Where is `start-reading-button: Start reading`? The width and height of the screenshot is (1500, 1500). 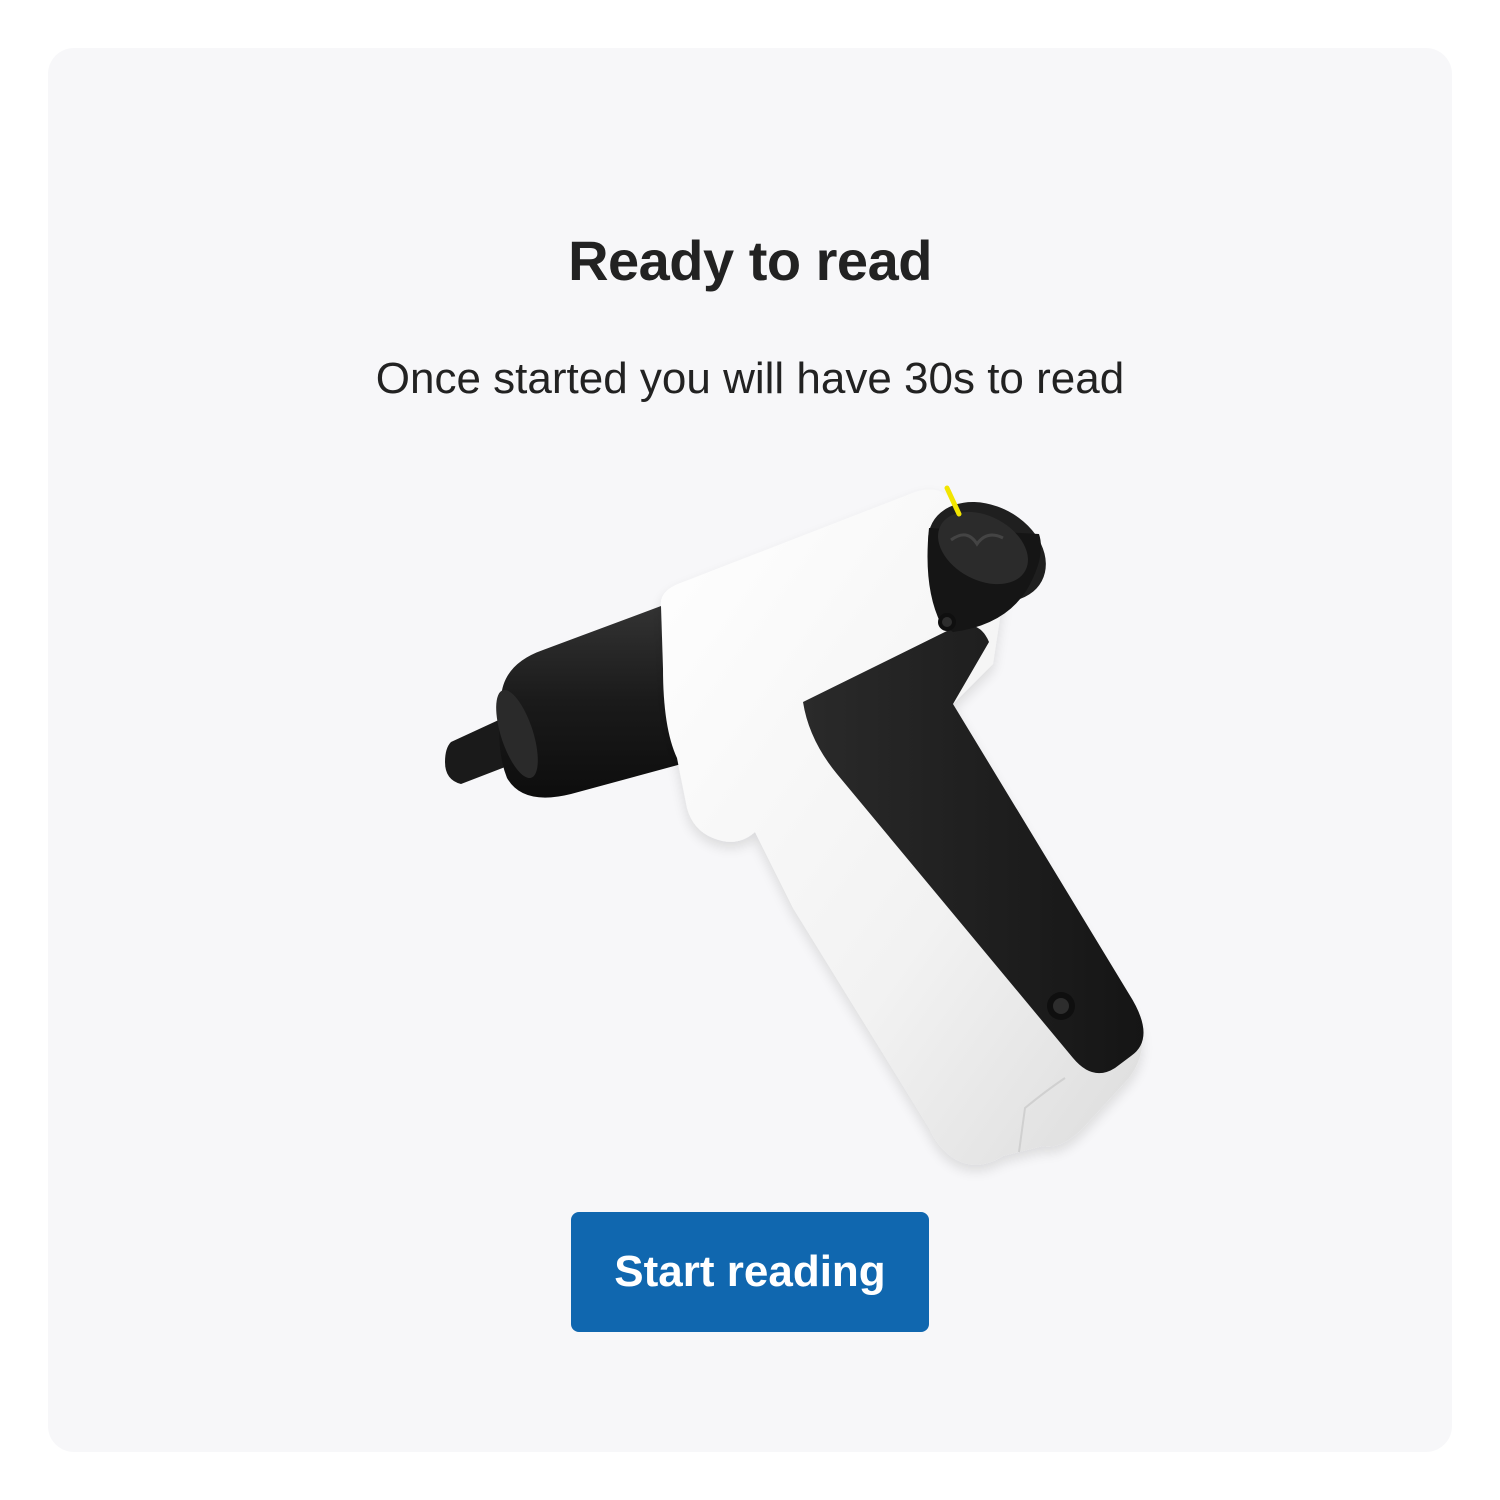 start-reading-button: Start reading is located at coordinates (750, 1272).